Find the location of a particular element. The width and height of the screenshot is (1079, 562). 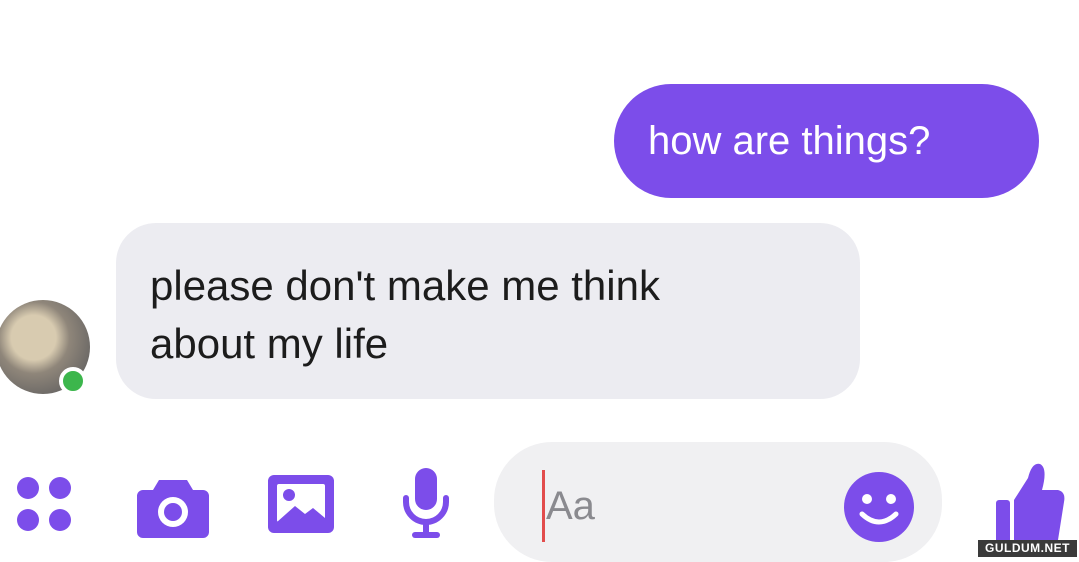

message-line: about my life is located at coordinates (269, 343).